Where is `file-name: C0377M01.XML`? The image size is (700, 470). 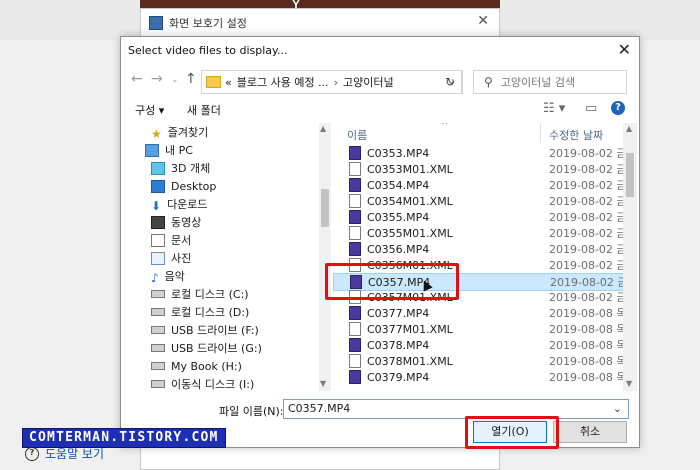 file-name: C0377M01.XML is located at coordinates (410, 329).